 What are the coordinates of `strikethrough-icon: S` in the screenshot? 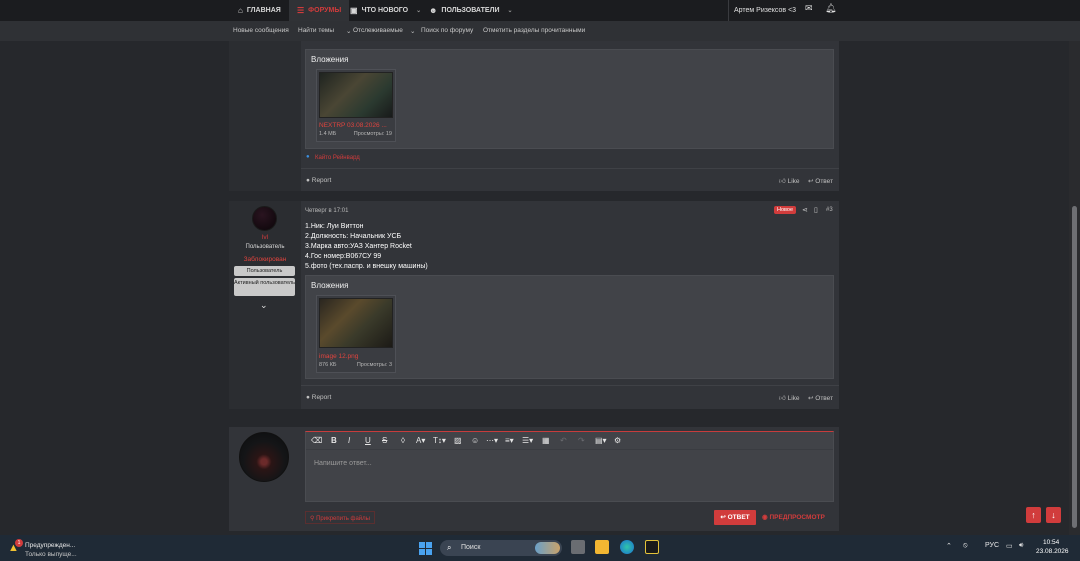 It's located at (384, 440).